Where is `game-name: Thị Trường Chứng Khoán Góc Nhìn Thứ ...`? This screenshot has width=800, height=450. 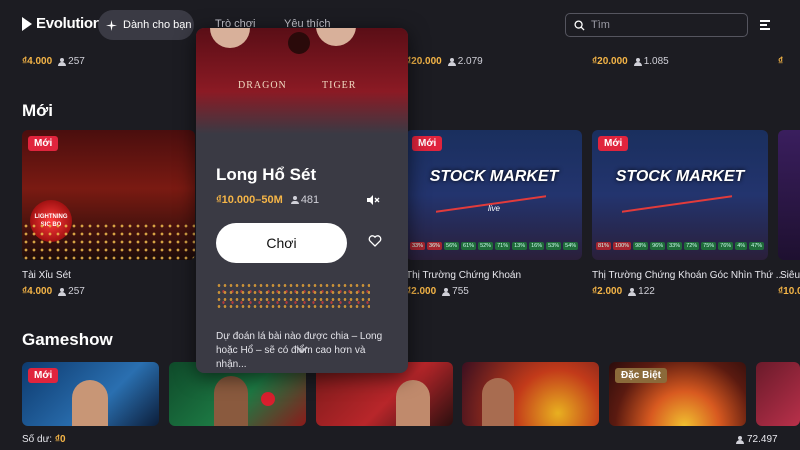
game-name: Thị Trường Chứng Khoán Góc Nhìn Thứ ... is located at coordinates (688, 275).